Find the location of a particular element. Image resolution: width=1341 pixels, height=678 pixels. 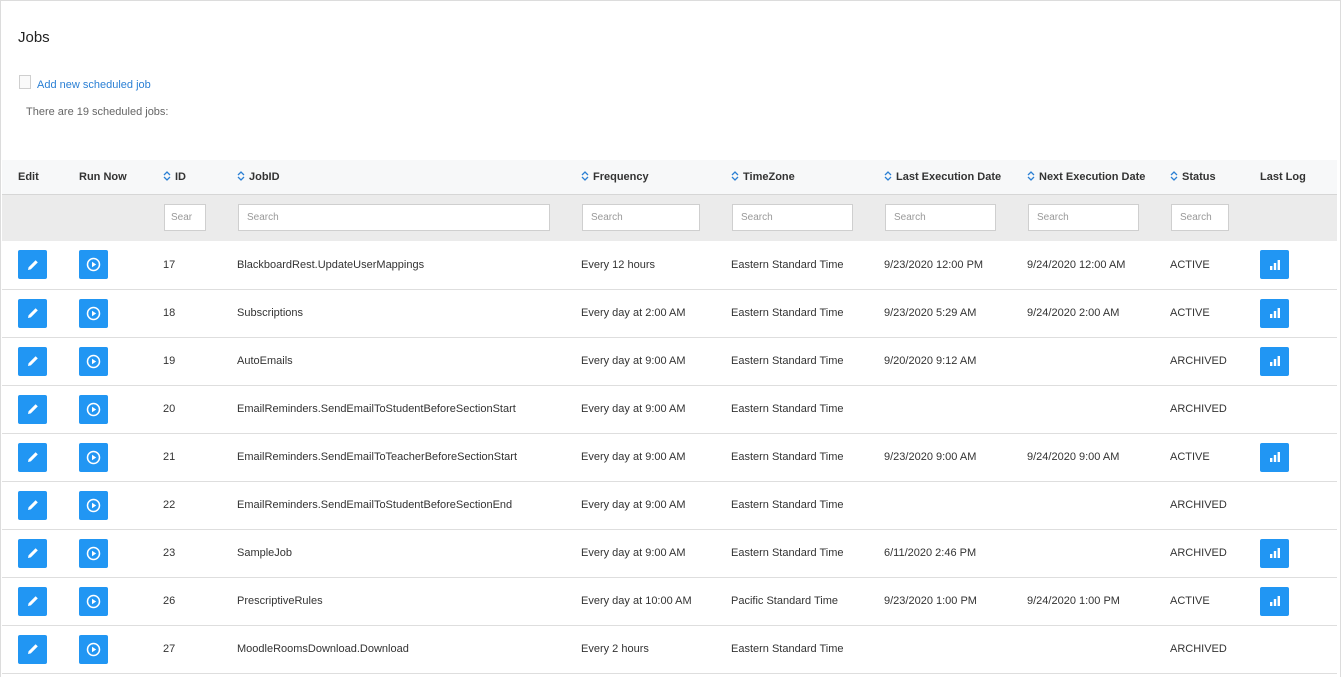

cell-jobid: SampleJob is located at coordinates (265, 553).